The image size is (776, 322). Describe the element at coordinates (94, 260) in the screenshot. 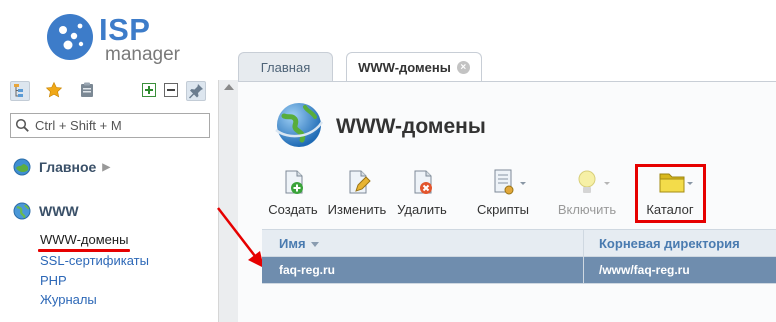

I see `sidebar-item-ssl-certificates: SSL-сертификаты` at that location.